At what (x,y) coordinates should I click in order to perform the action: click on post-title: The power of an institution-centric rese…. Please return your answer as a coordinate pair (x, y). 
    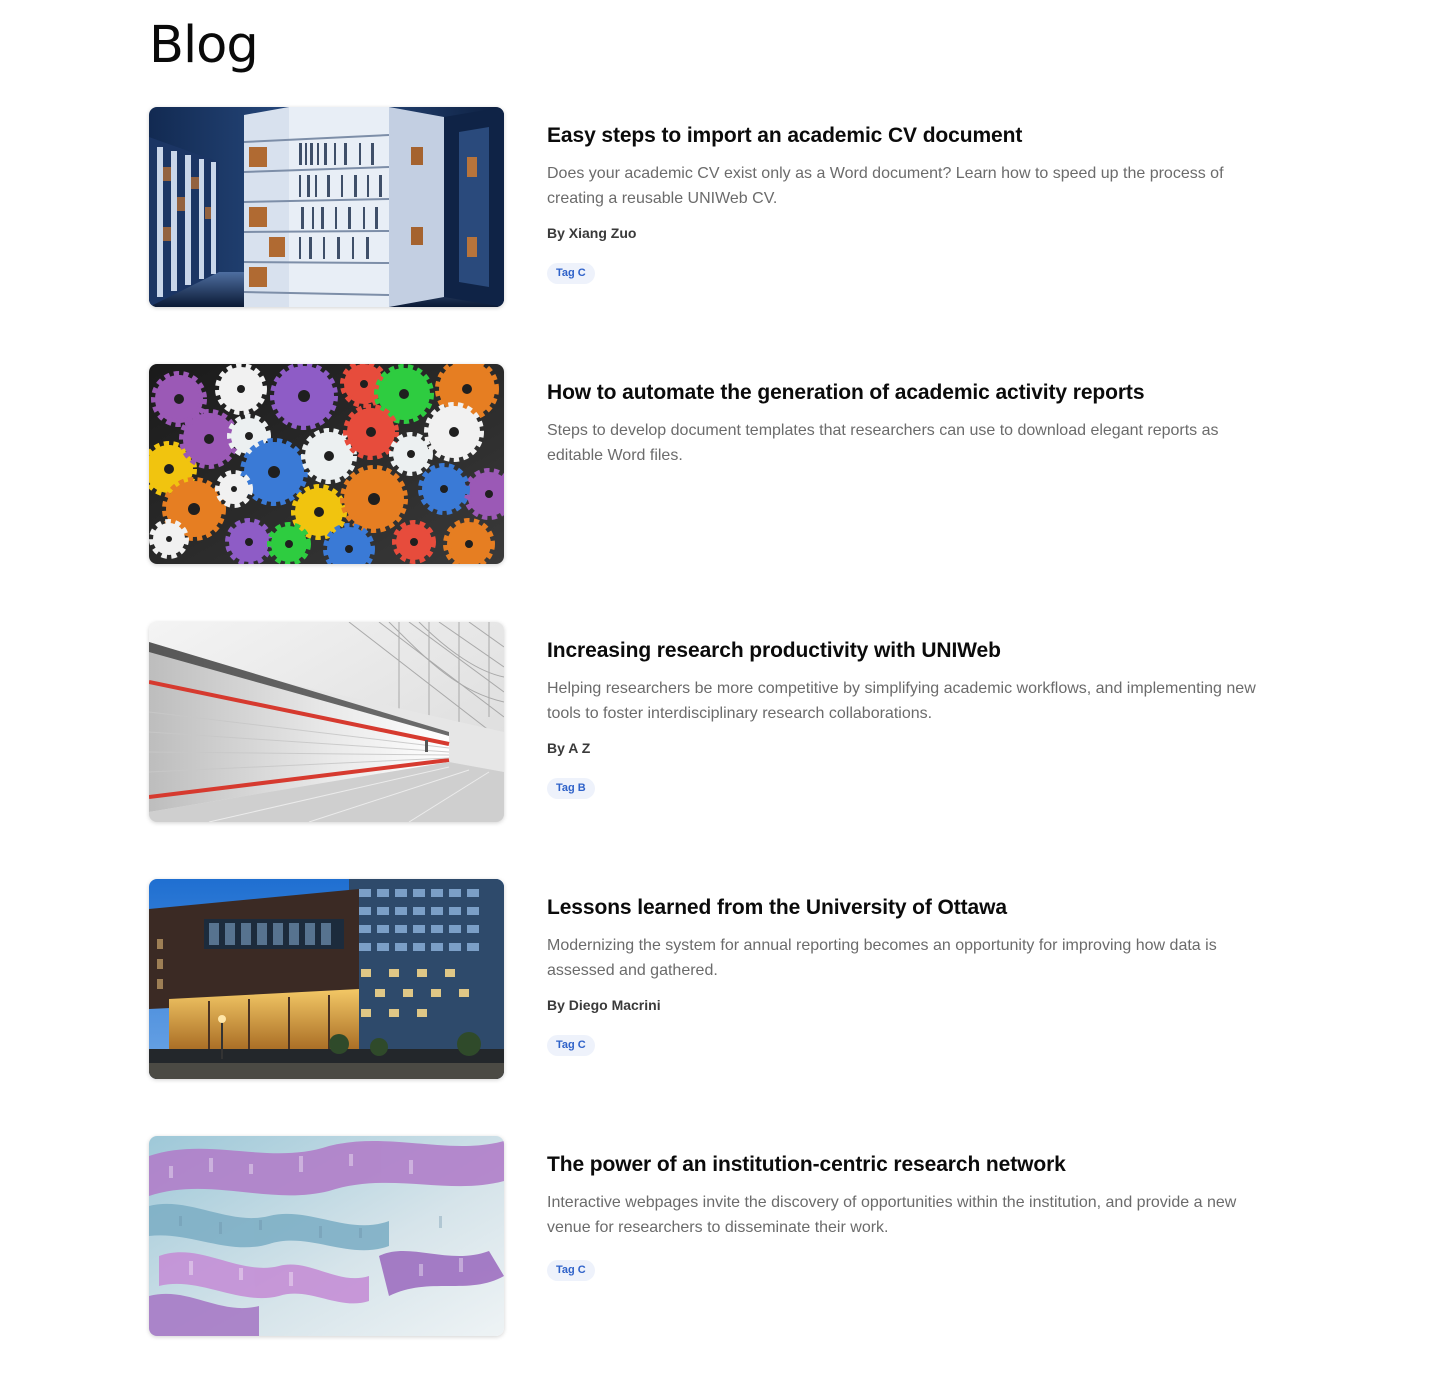
    Looking at the image, I should click on (903, 1165).